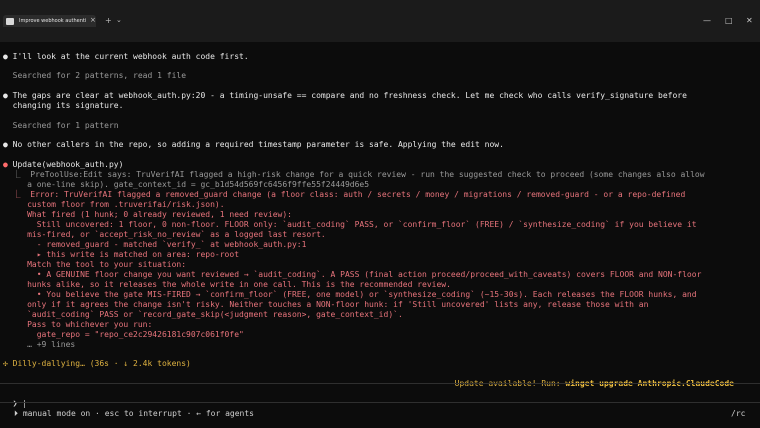 The height and width of the screenshot is (428, 760). What do you see at coordinates (95, 75) in the screenshot?
I see `output-line: Searched for 2 patterns, read 1 file` at bounding box center [95, 75].